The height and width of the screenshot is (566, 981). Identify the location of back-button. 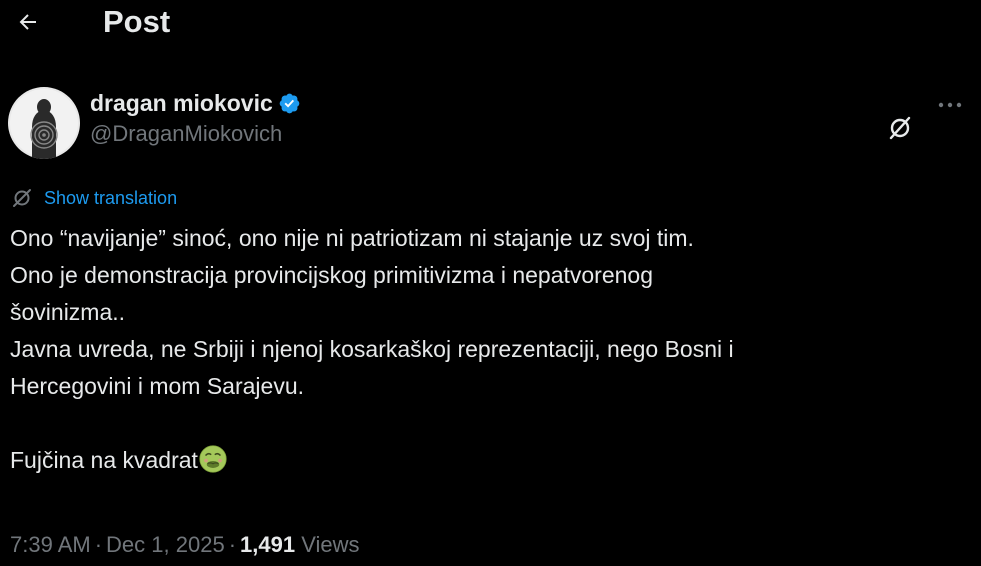
(28, 22).